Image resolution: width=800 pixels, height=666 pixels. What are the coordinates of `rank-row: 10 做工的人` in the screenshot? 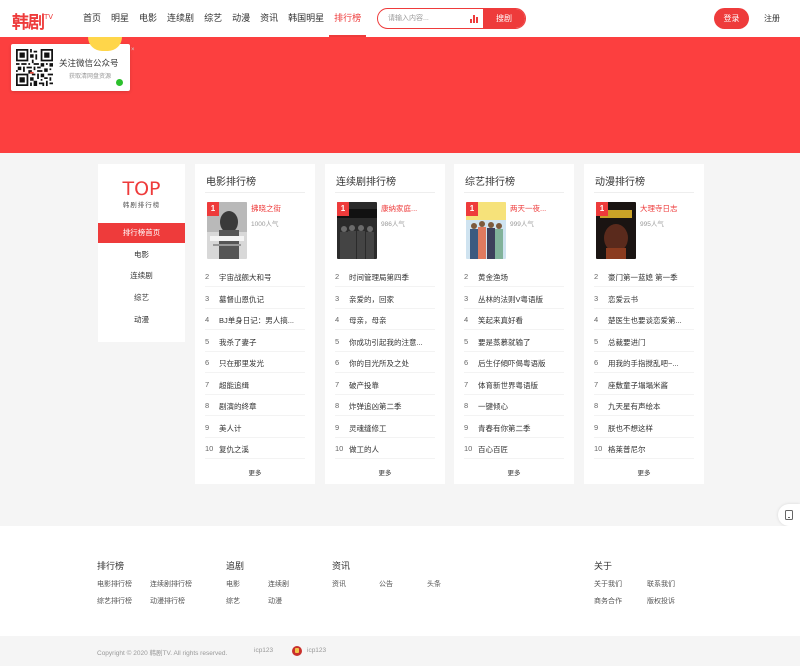 It's located at (385, 448).